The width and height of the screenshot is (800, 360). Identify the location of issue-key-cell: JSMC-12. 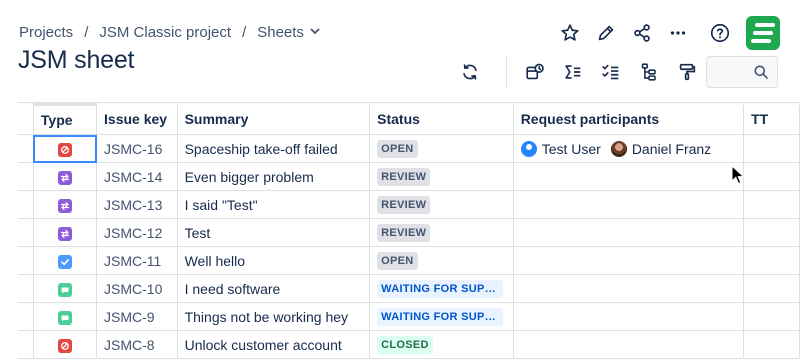
(137, 232).